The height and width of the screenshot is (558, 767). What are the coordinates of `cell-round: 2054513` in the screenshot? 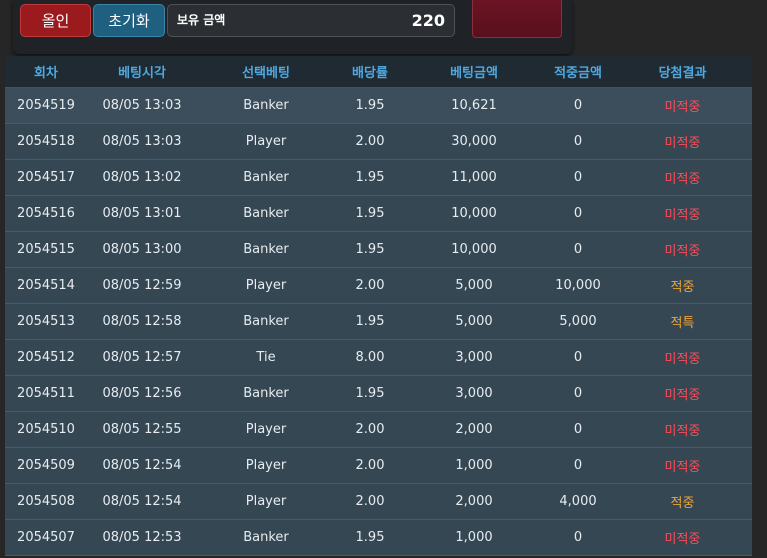 It's located at (46, 321).